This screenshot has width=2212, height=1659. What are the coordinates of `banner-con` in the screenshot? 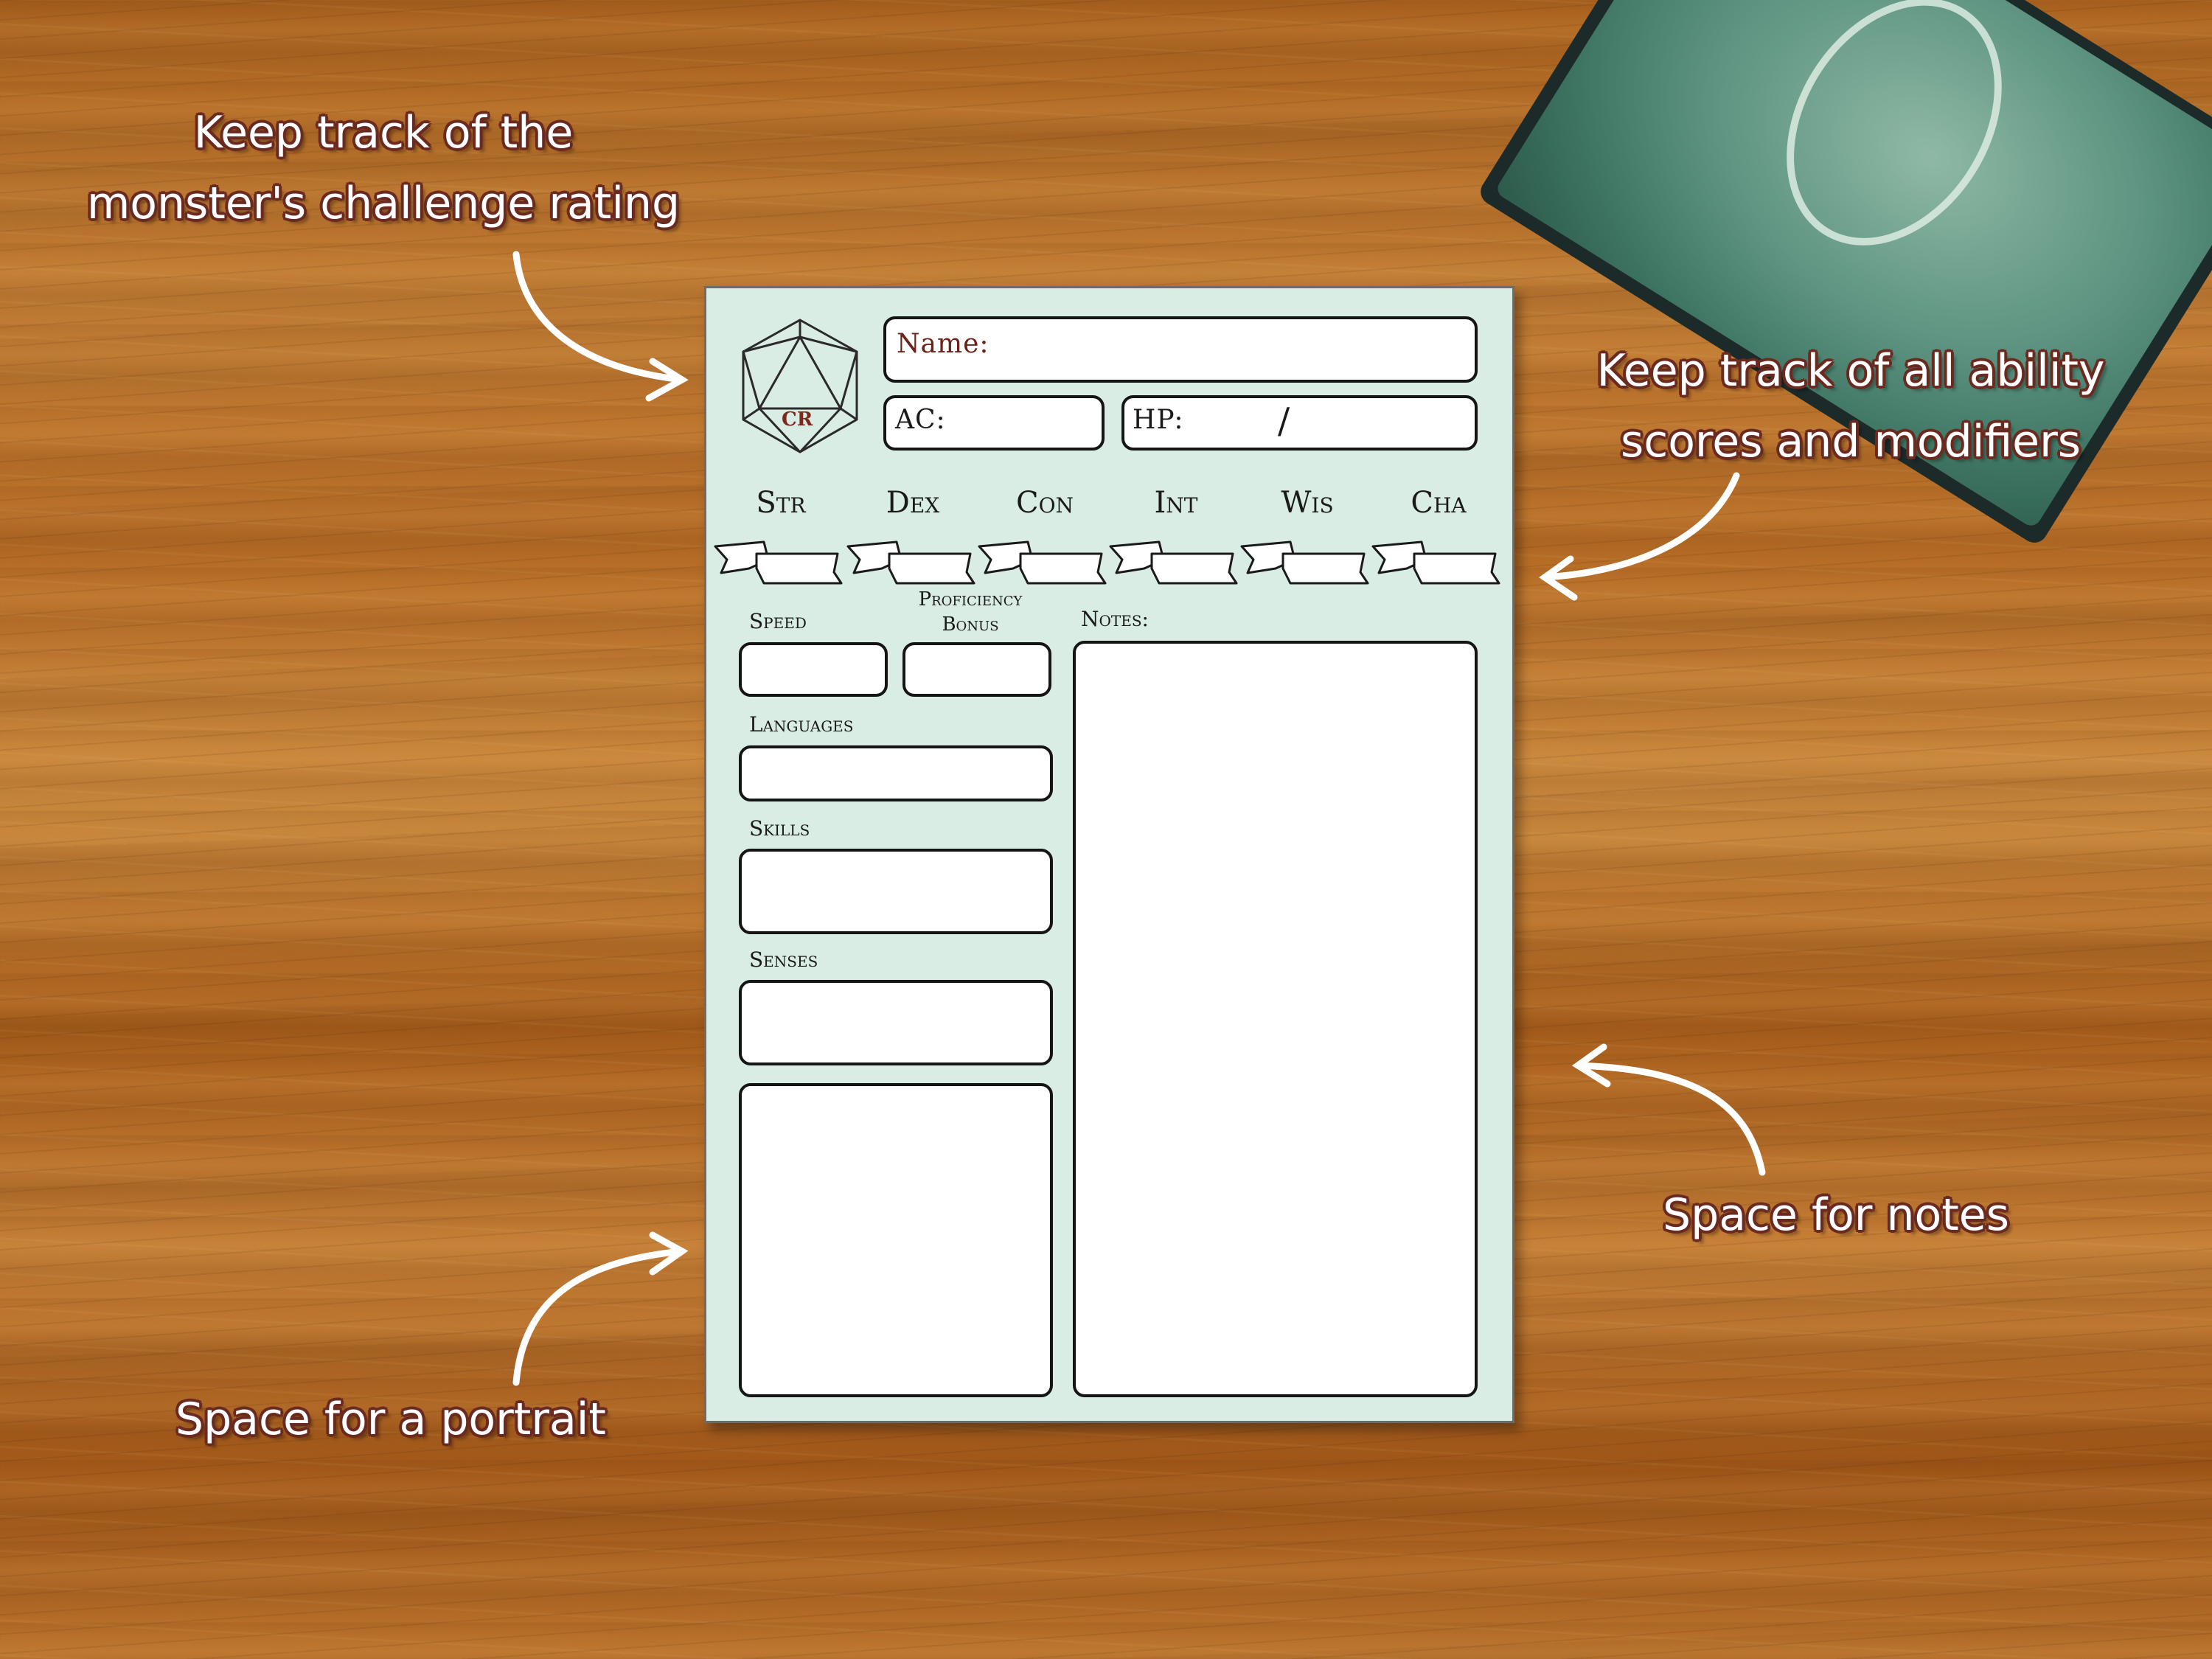 It's located at (1042, 562).